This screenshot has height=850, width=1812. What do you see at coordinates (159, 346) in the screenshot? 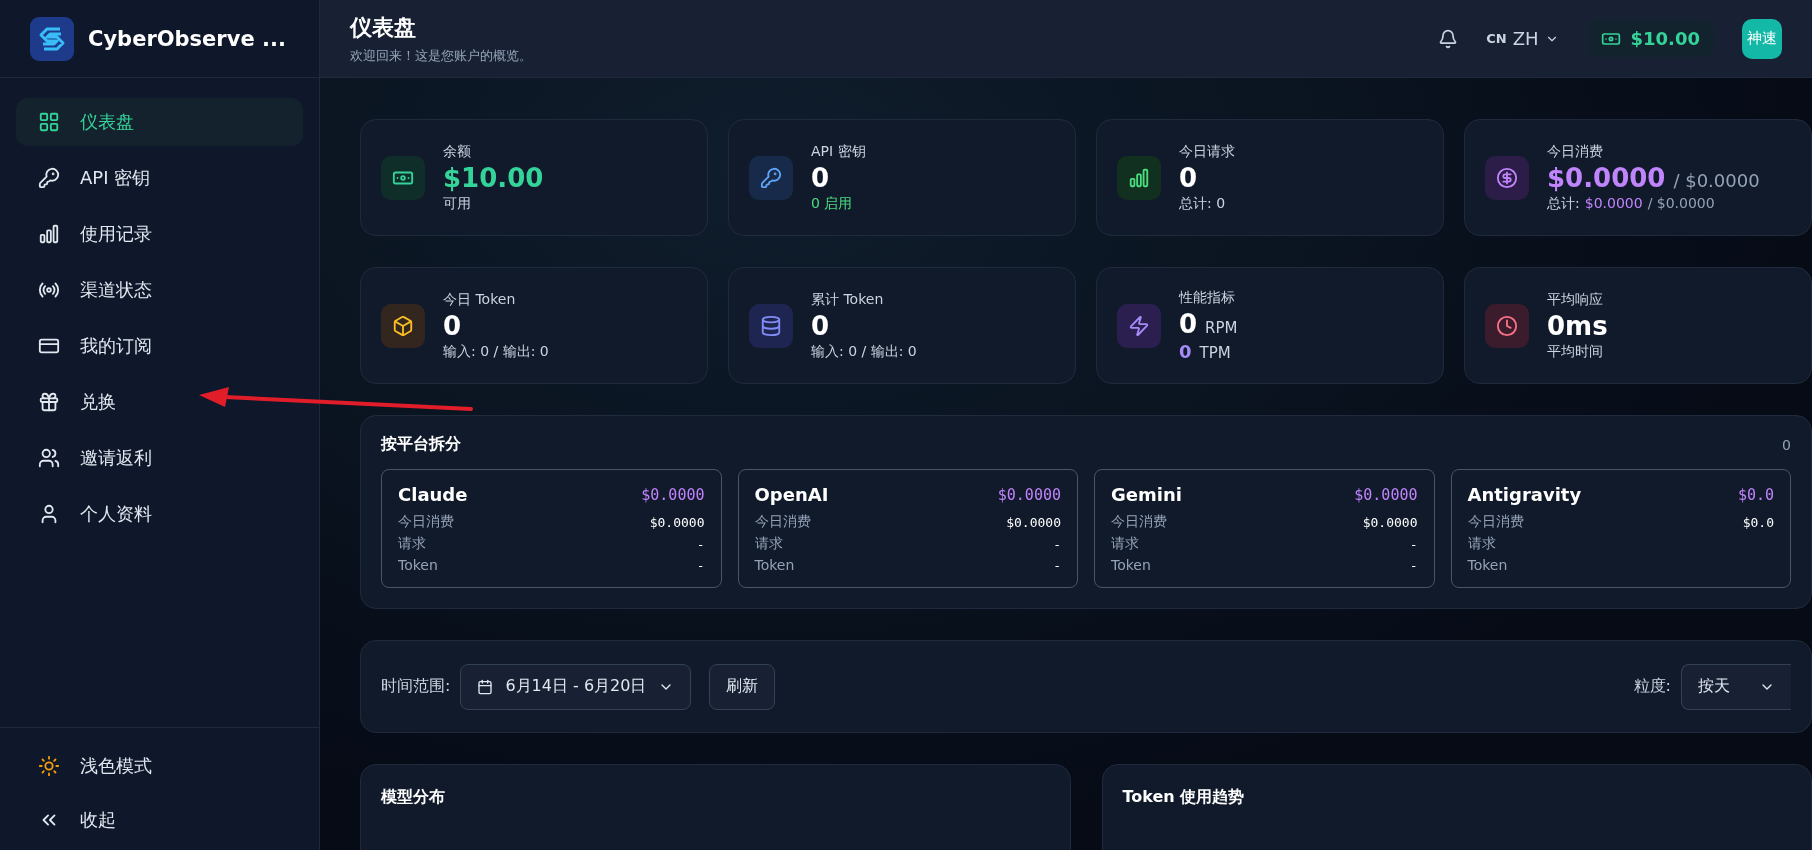
I see `nav-item: 我的订阅` at bounding box center [159, 346].